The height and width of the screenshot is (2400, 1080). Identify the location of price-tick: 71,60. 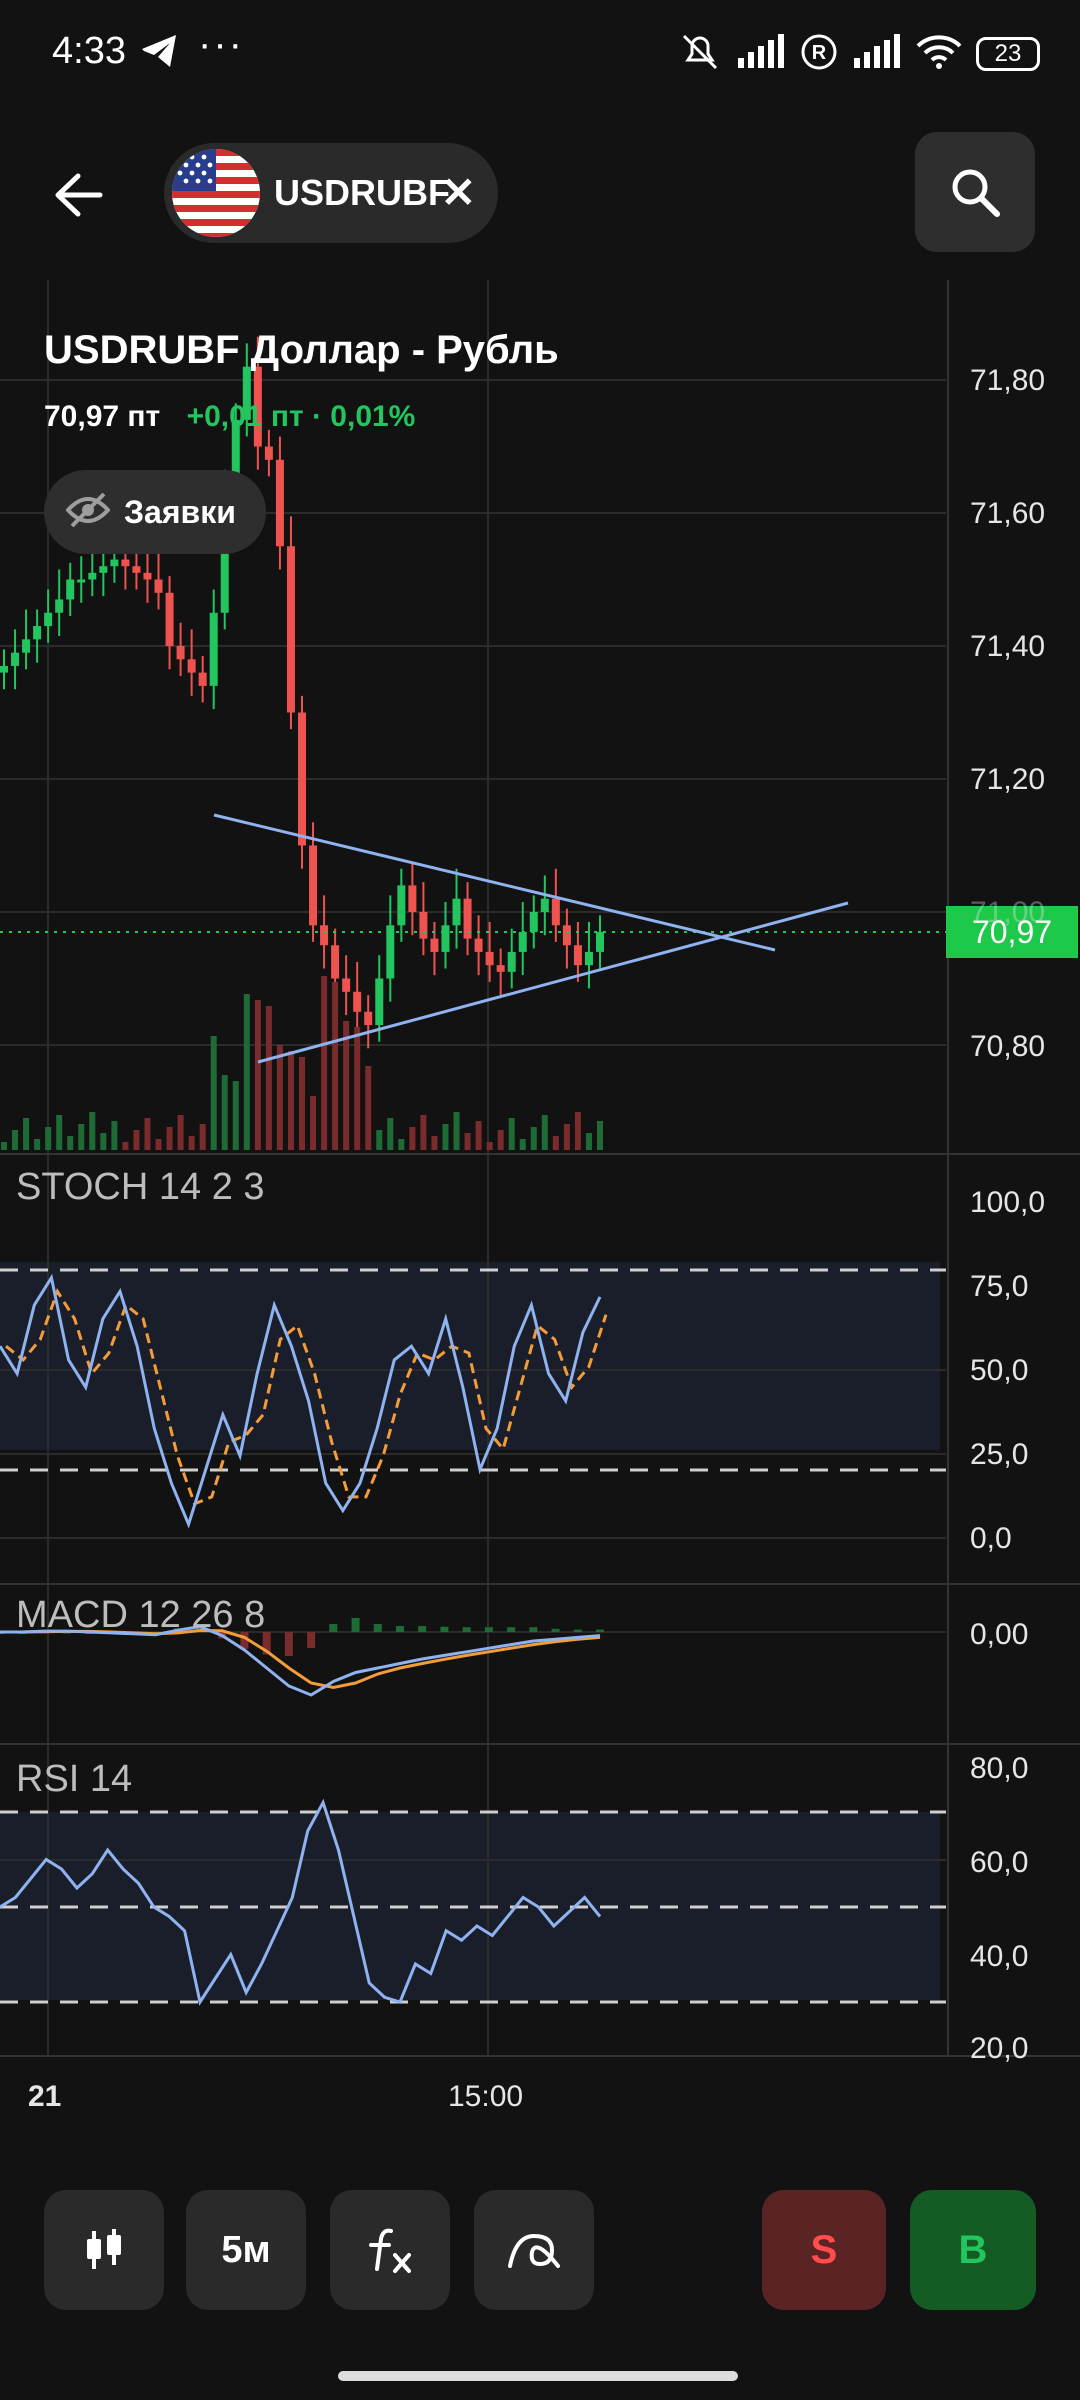
(1008, 513).